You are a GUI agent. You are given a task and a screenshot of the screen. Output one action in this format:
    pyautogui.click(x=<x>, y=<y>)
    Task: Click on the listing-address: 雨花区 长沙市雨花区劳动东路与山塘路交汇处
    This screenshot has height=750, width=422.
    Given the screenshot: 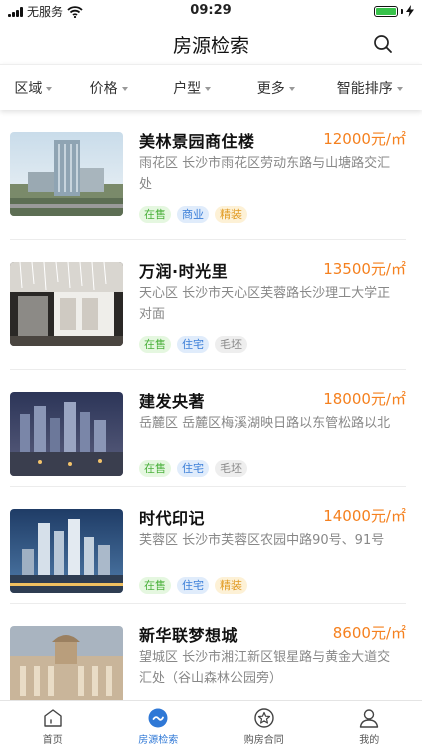 What is the action you would take?
    pyautogui.click(x=265, y=174)
    